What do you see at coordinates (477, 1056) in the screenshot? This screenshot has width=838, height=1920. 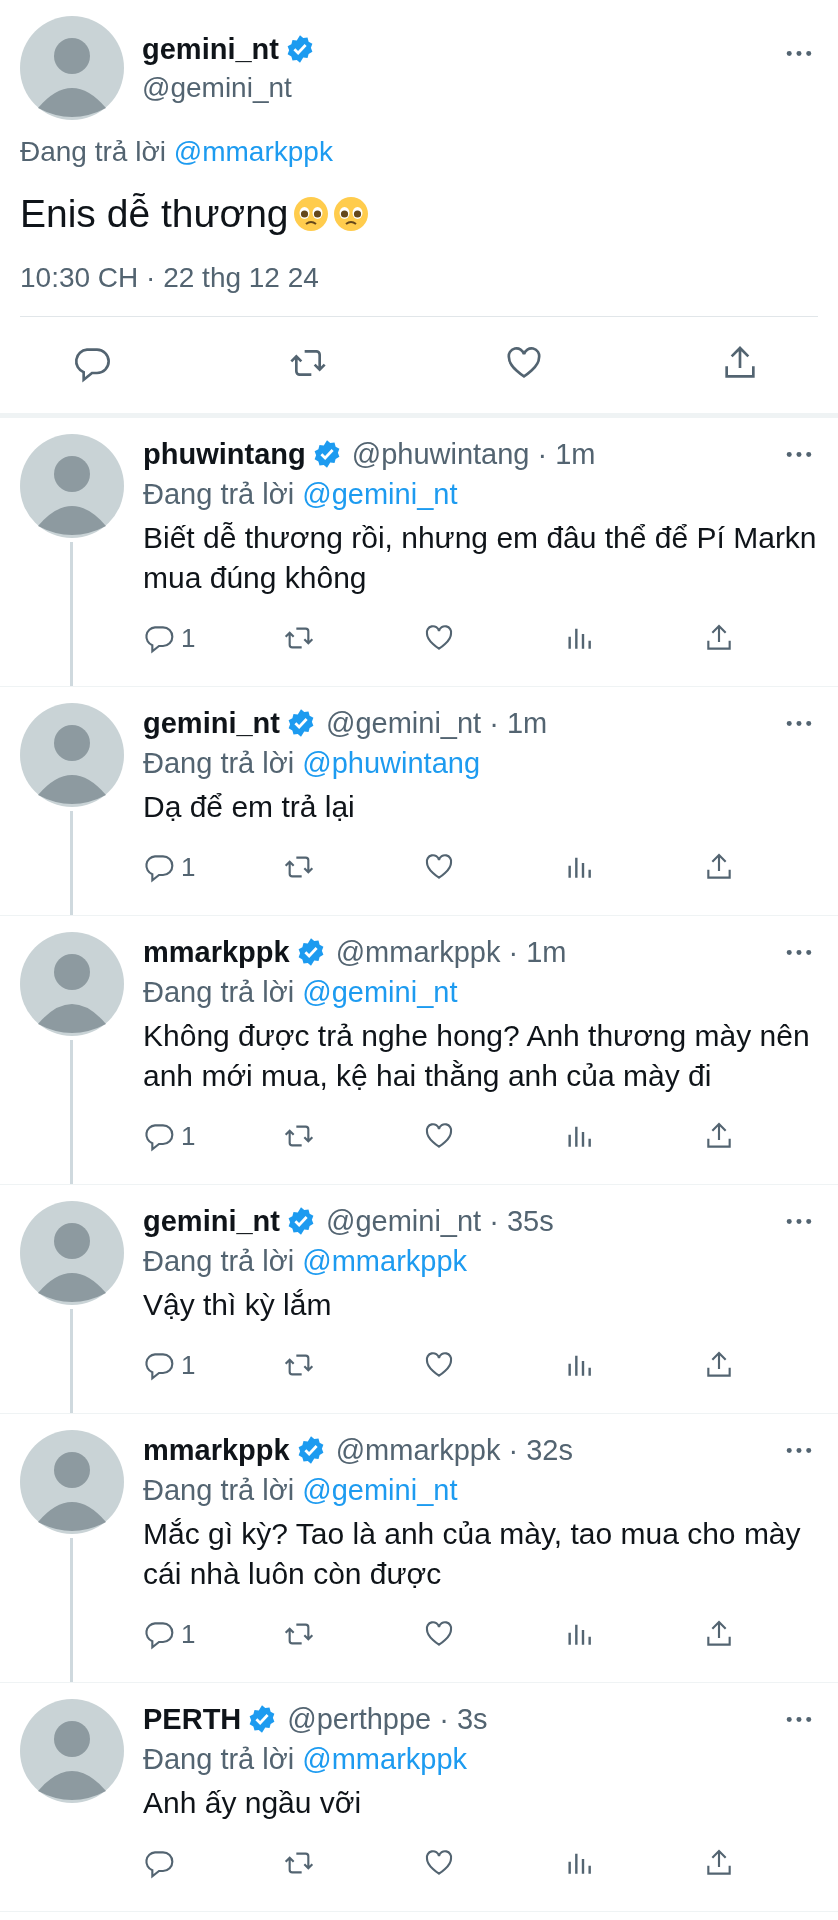 I see `reply-text: Không được trả nghe hong? Anh thương mày nên anh mới mua, kệ hai thằng anh của mày đi` at bounding box center [477, 1056].